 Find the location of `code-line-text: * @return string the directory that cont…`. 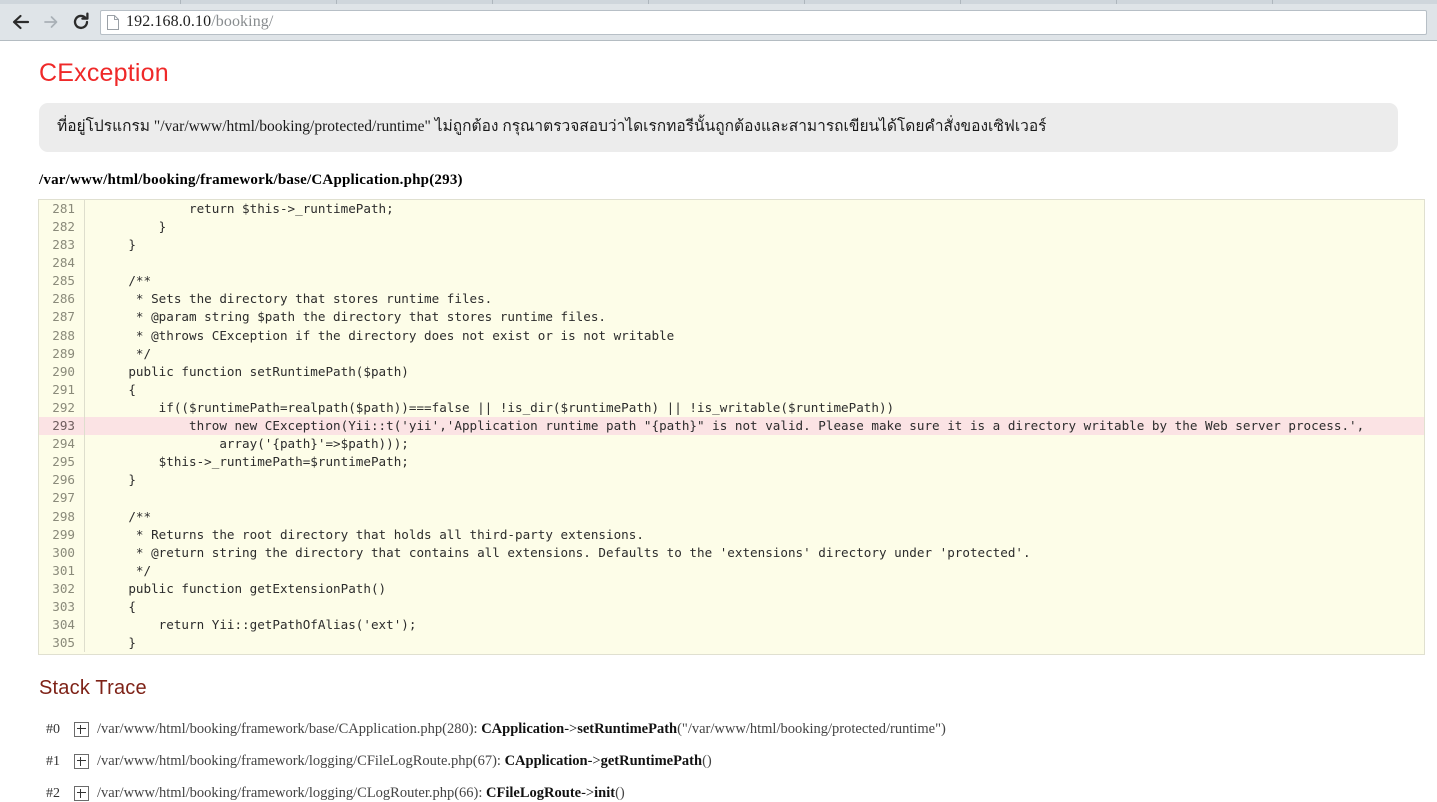

code-line-text: * @return string the directory that cont… is located at coordinates (564, 552).